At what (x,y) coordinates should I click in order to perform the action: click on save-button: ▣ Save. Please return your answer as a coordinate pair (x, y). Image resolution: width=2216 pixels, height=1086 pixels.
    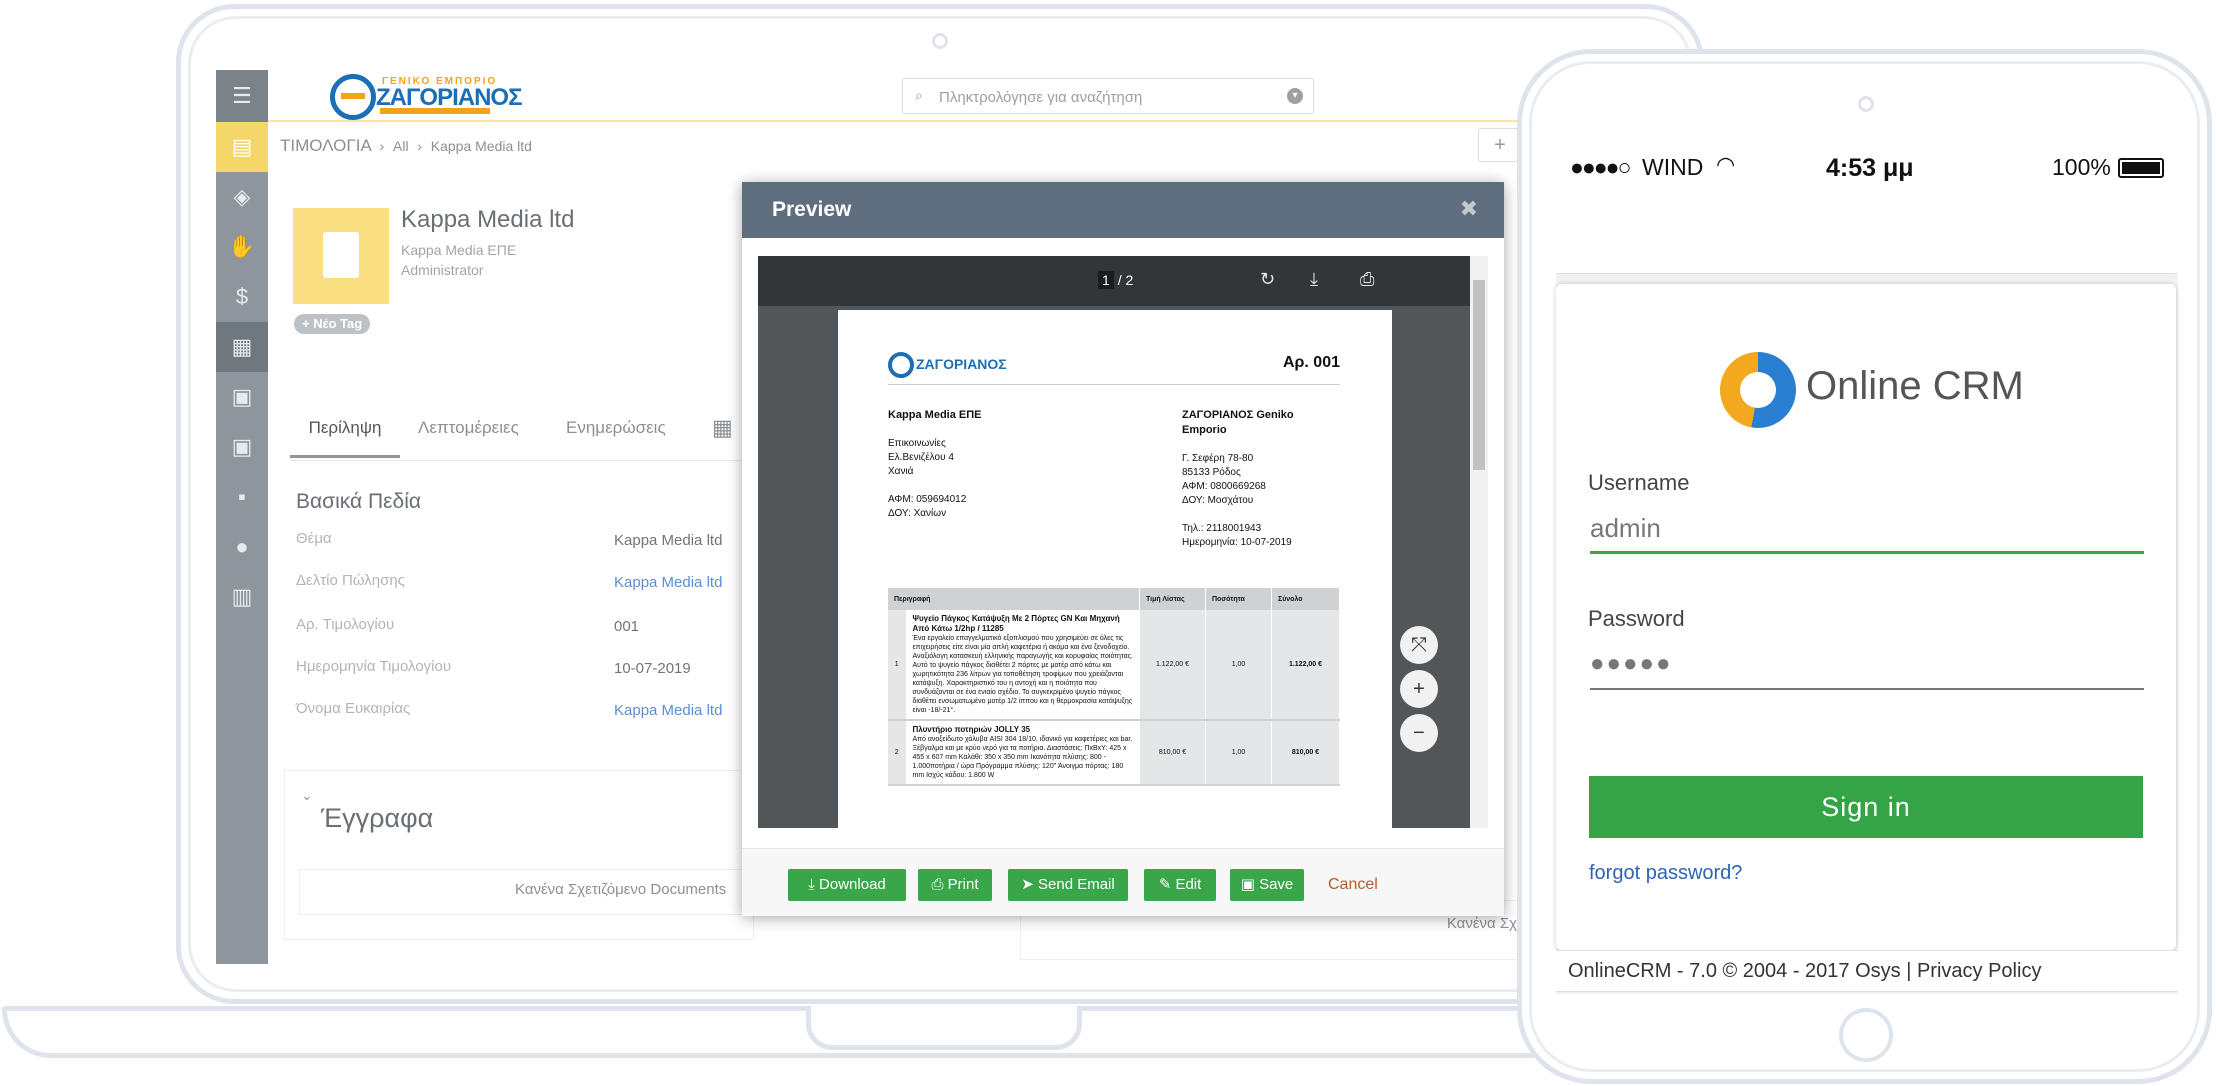
    Looking at the image, I should click on (1267, 885).